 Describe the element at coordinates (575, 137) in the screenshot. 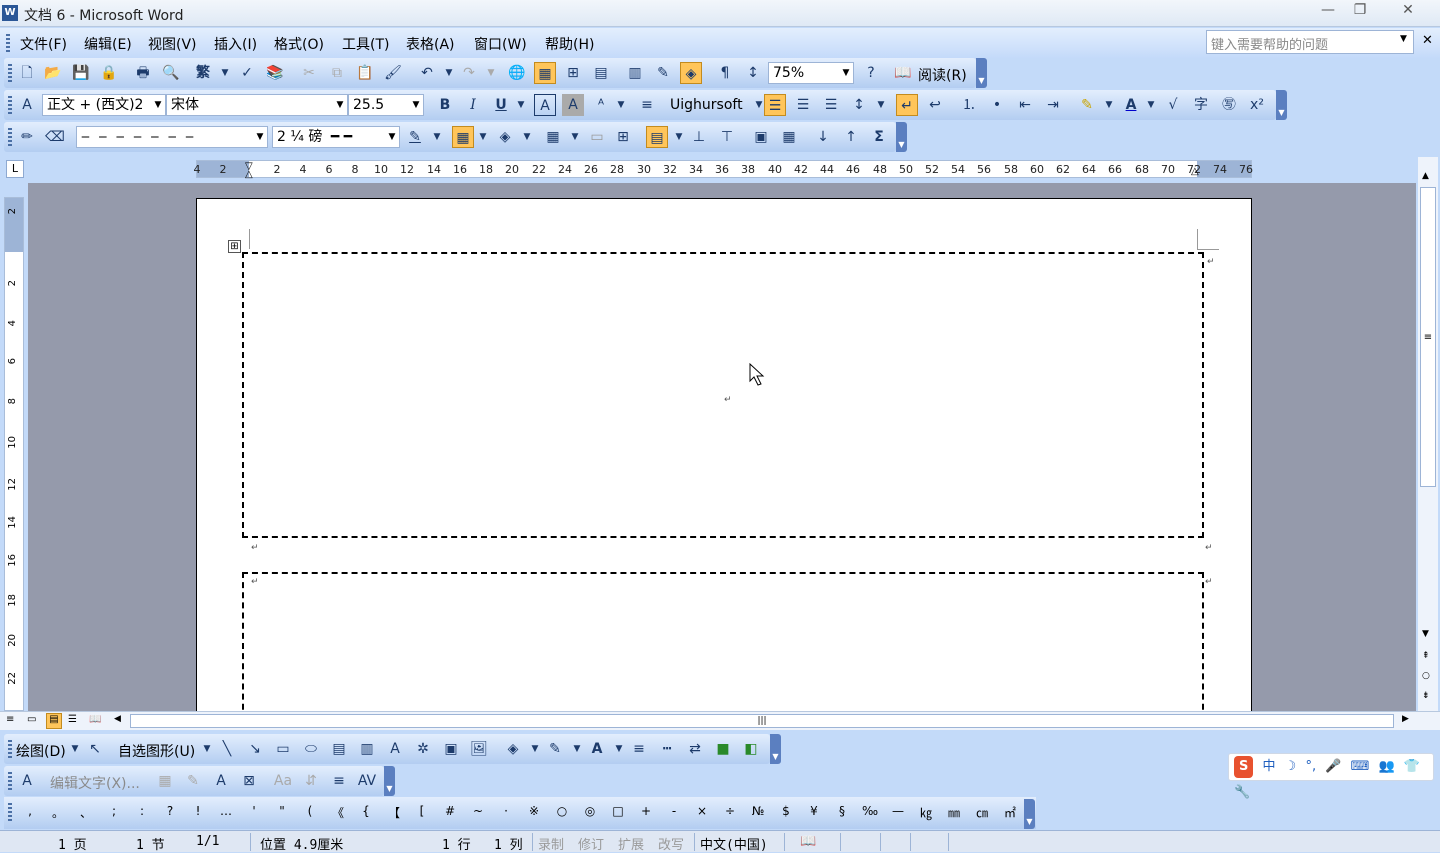

I see `insert-table-dropdown-icon: ▼` at that location.